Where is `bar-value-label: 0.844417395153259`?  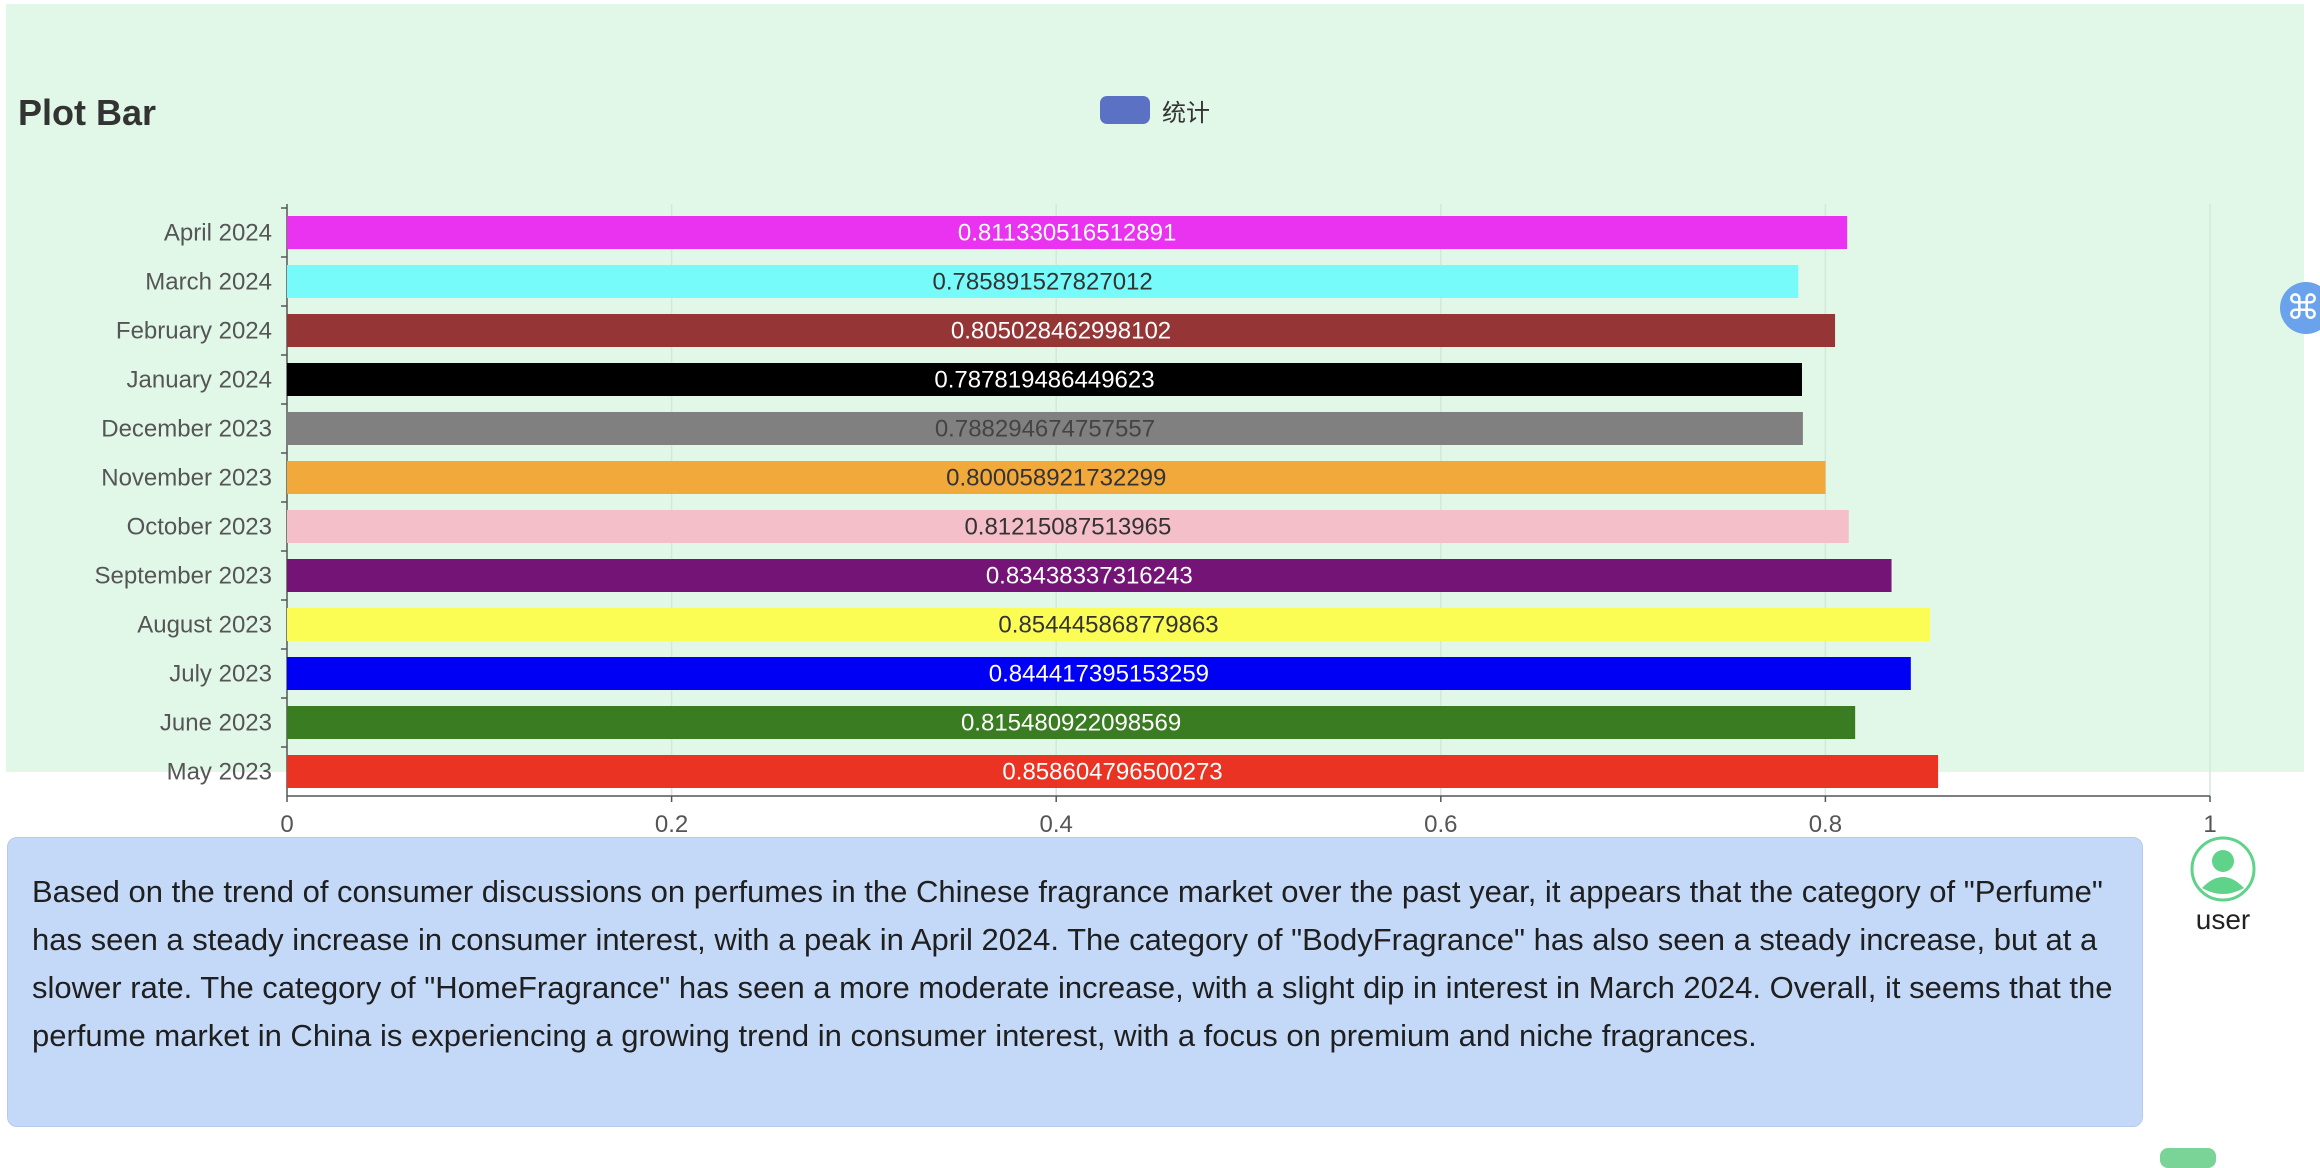 bar-value-label: 0.844417395153259 is located at coordinates (1099, 674).